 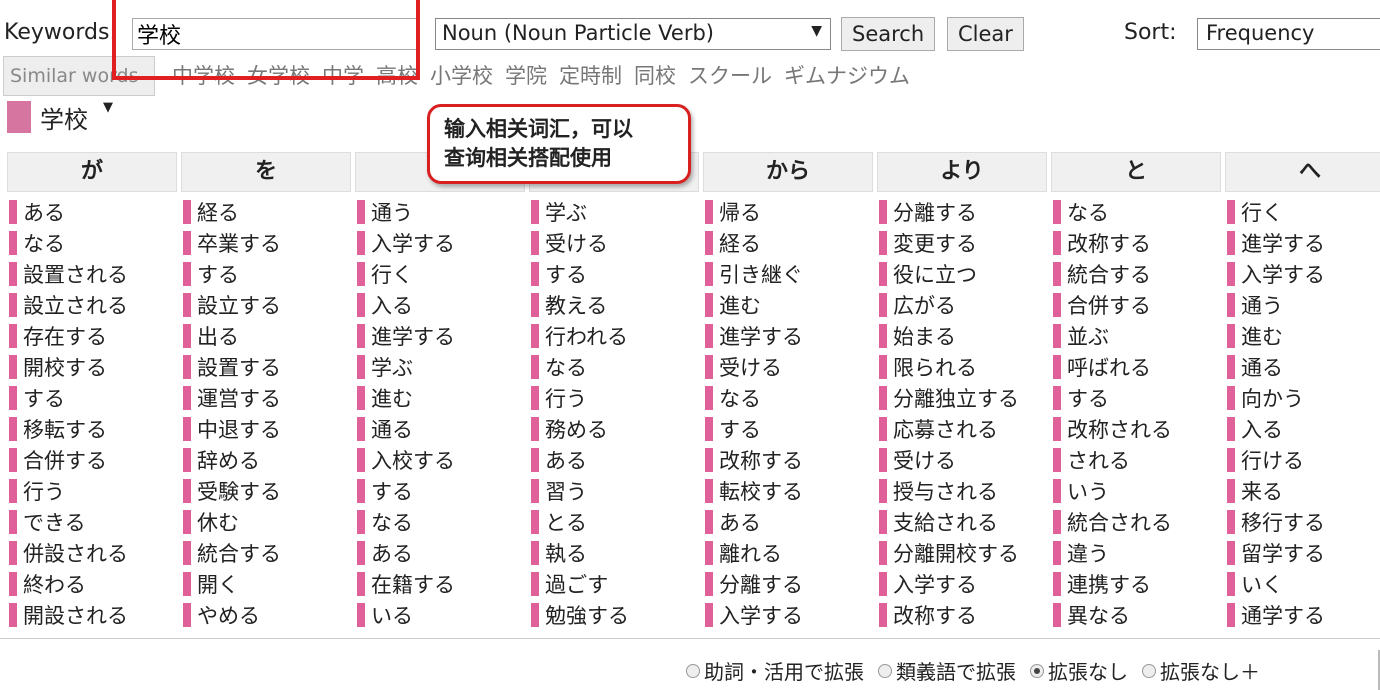 What do you see at coordinates (1201, 670) in the screenshot?
I see `expansion-radio: 拡張なし＋` at bounding box center [1201, 670].